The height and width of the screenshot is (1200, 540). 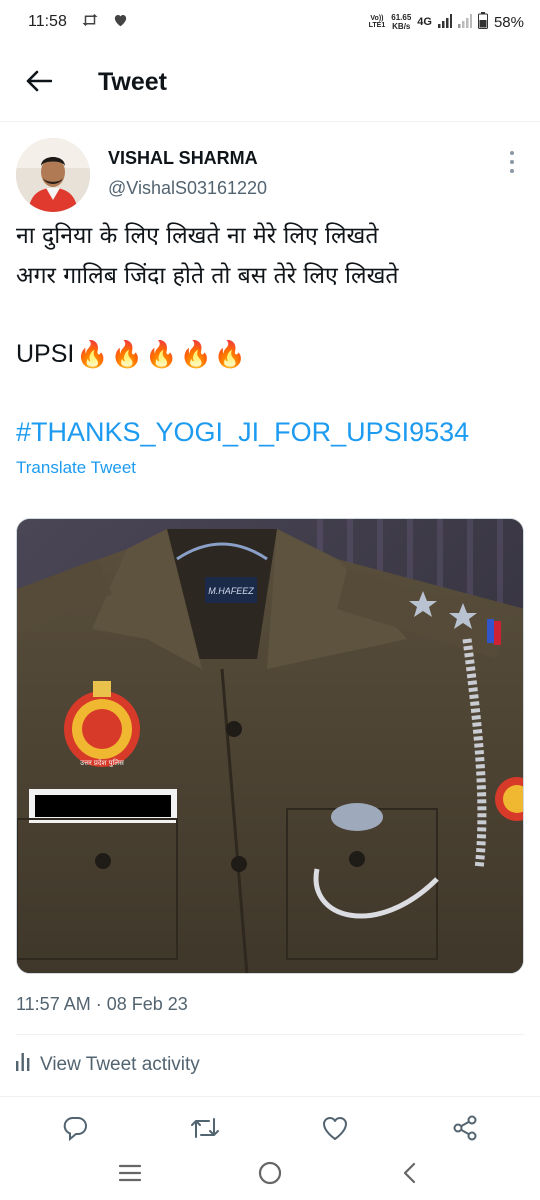 I want to click on home-button, so click(x=270, y=1175).